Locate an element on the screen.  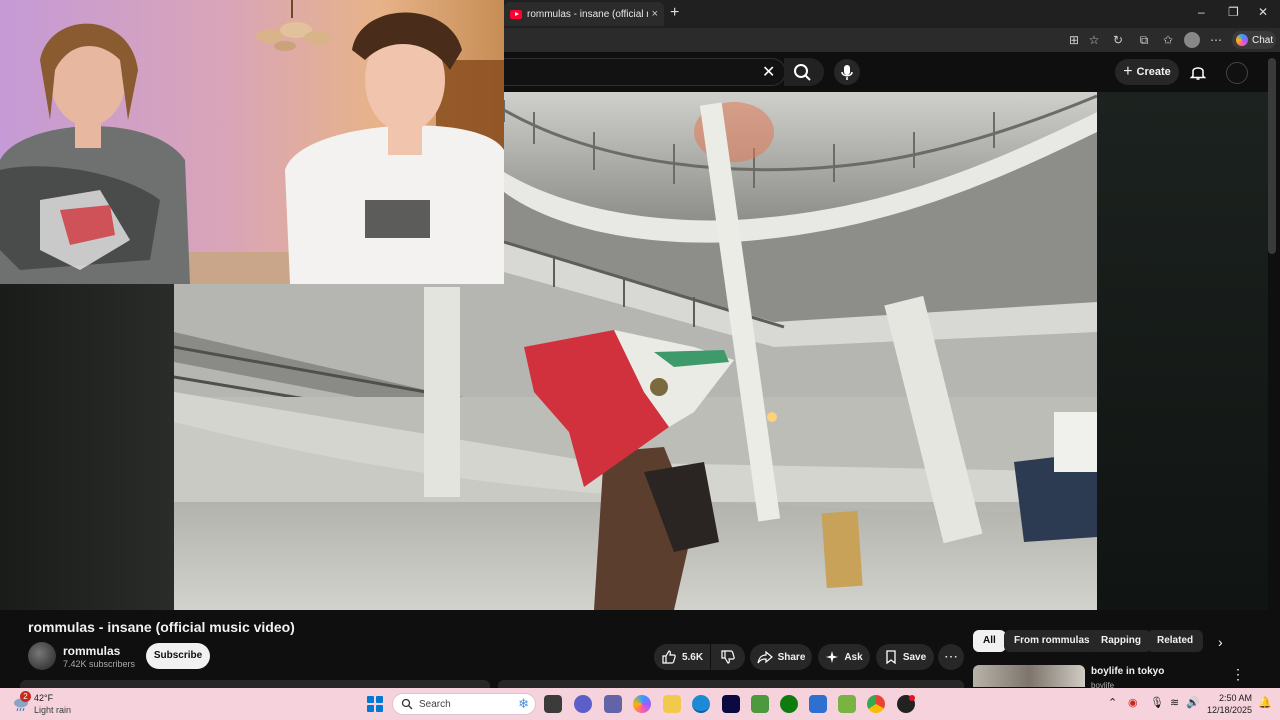
xbox-icon is located at coordinates (789, 704).